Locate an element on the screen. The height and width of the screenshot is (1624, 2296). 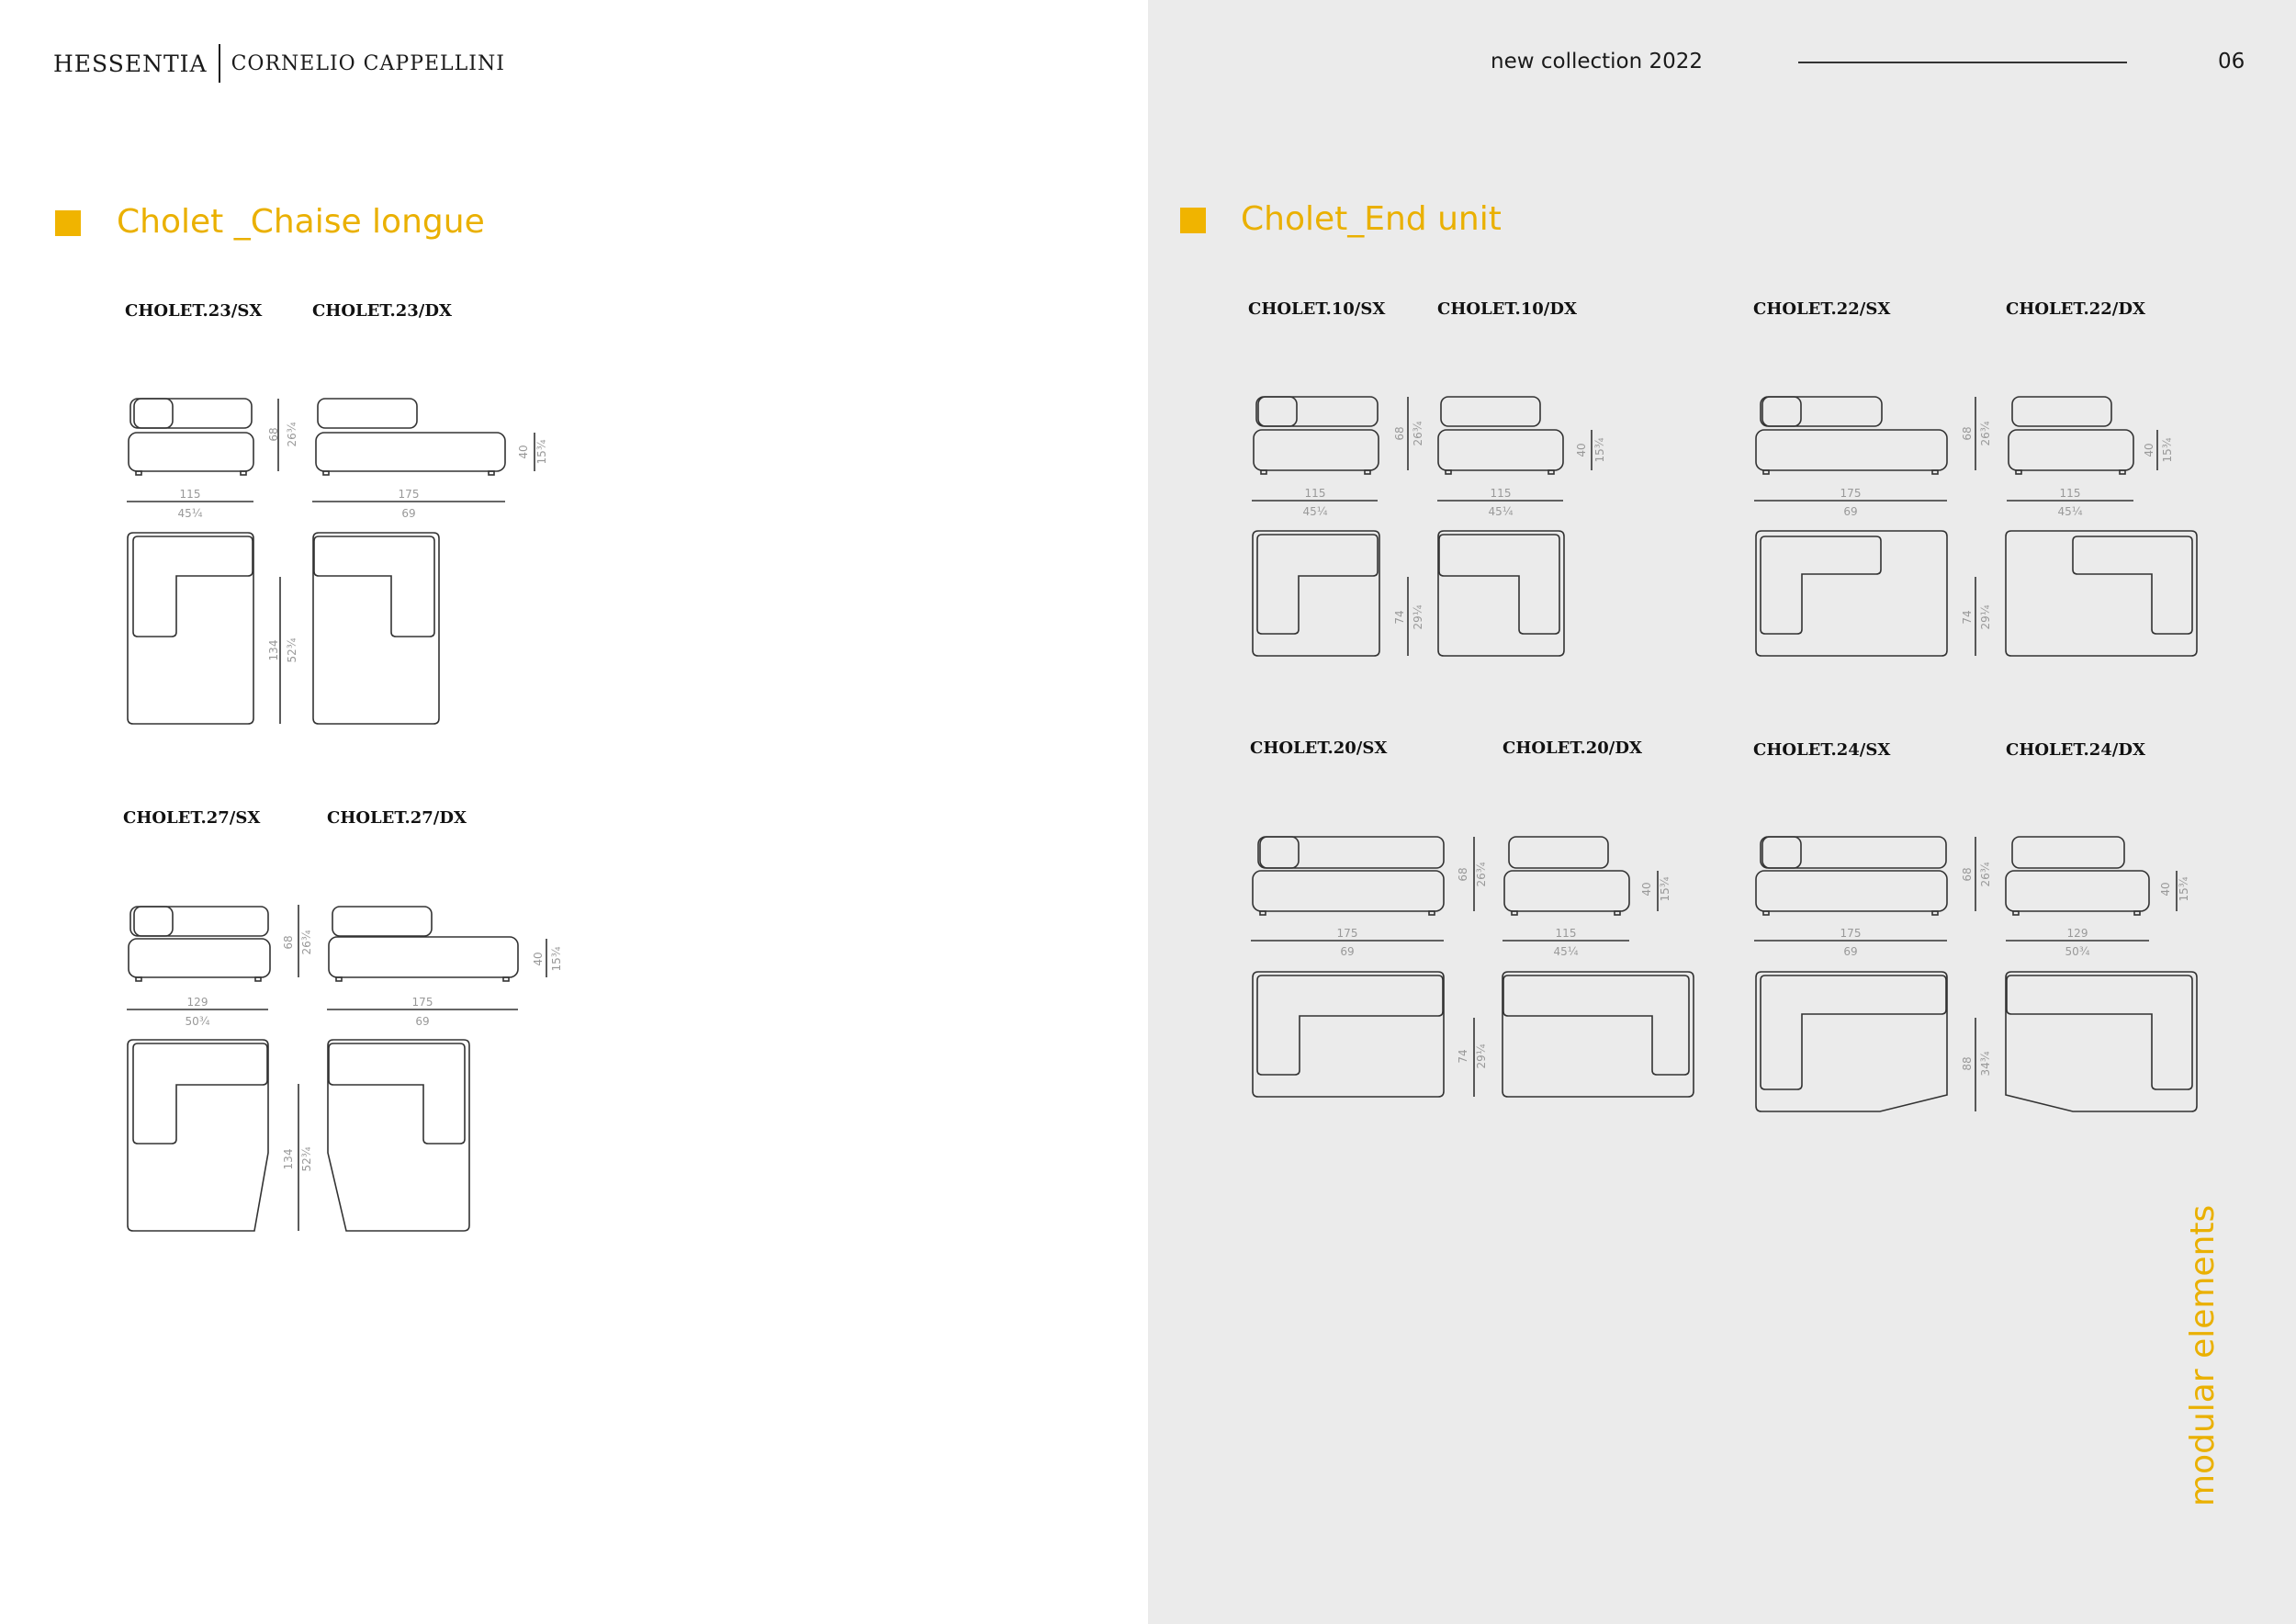
dimension-inch: 34¾ is located at coordinates (1985, 1063).